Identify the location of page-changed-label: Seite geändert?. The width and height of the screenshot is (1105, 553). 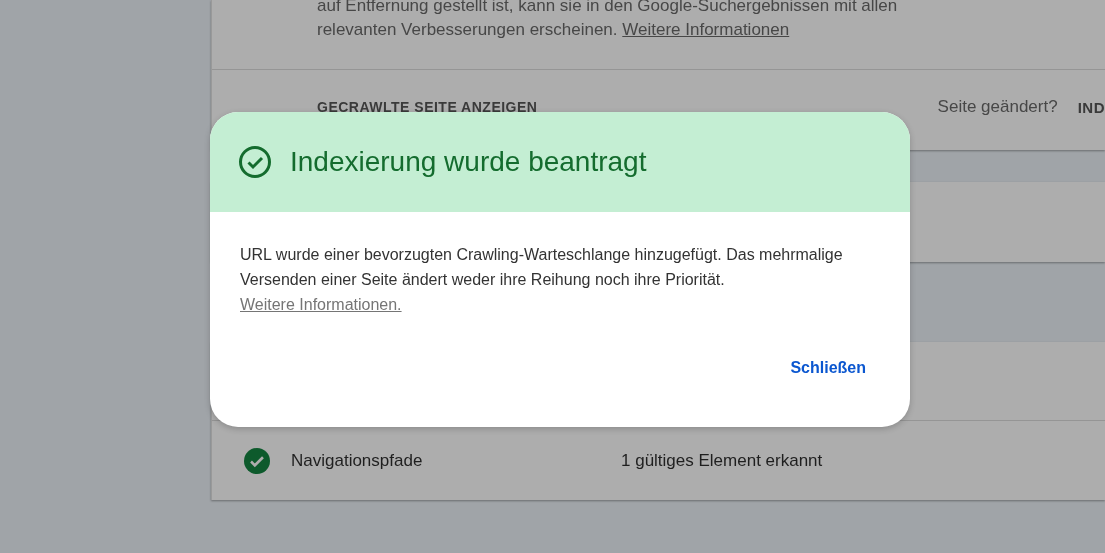
(997, 107).